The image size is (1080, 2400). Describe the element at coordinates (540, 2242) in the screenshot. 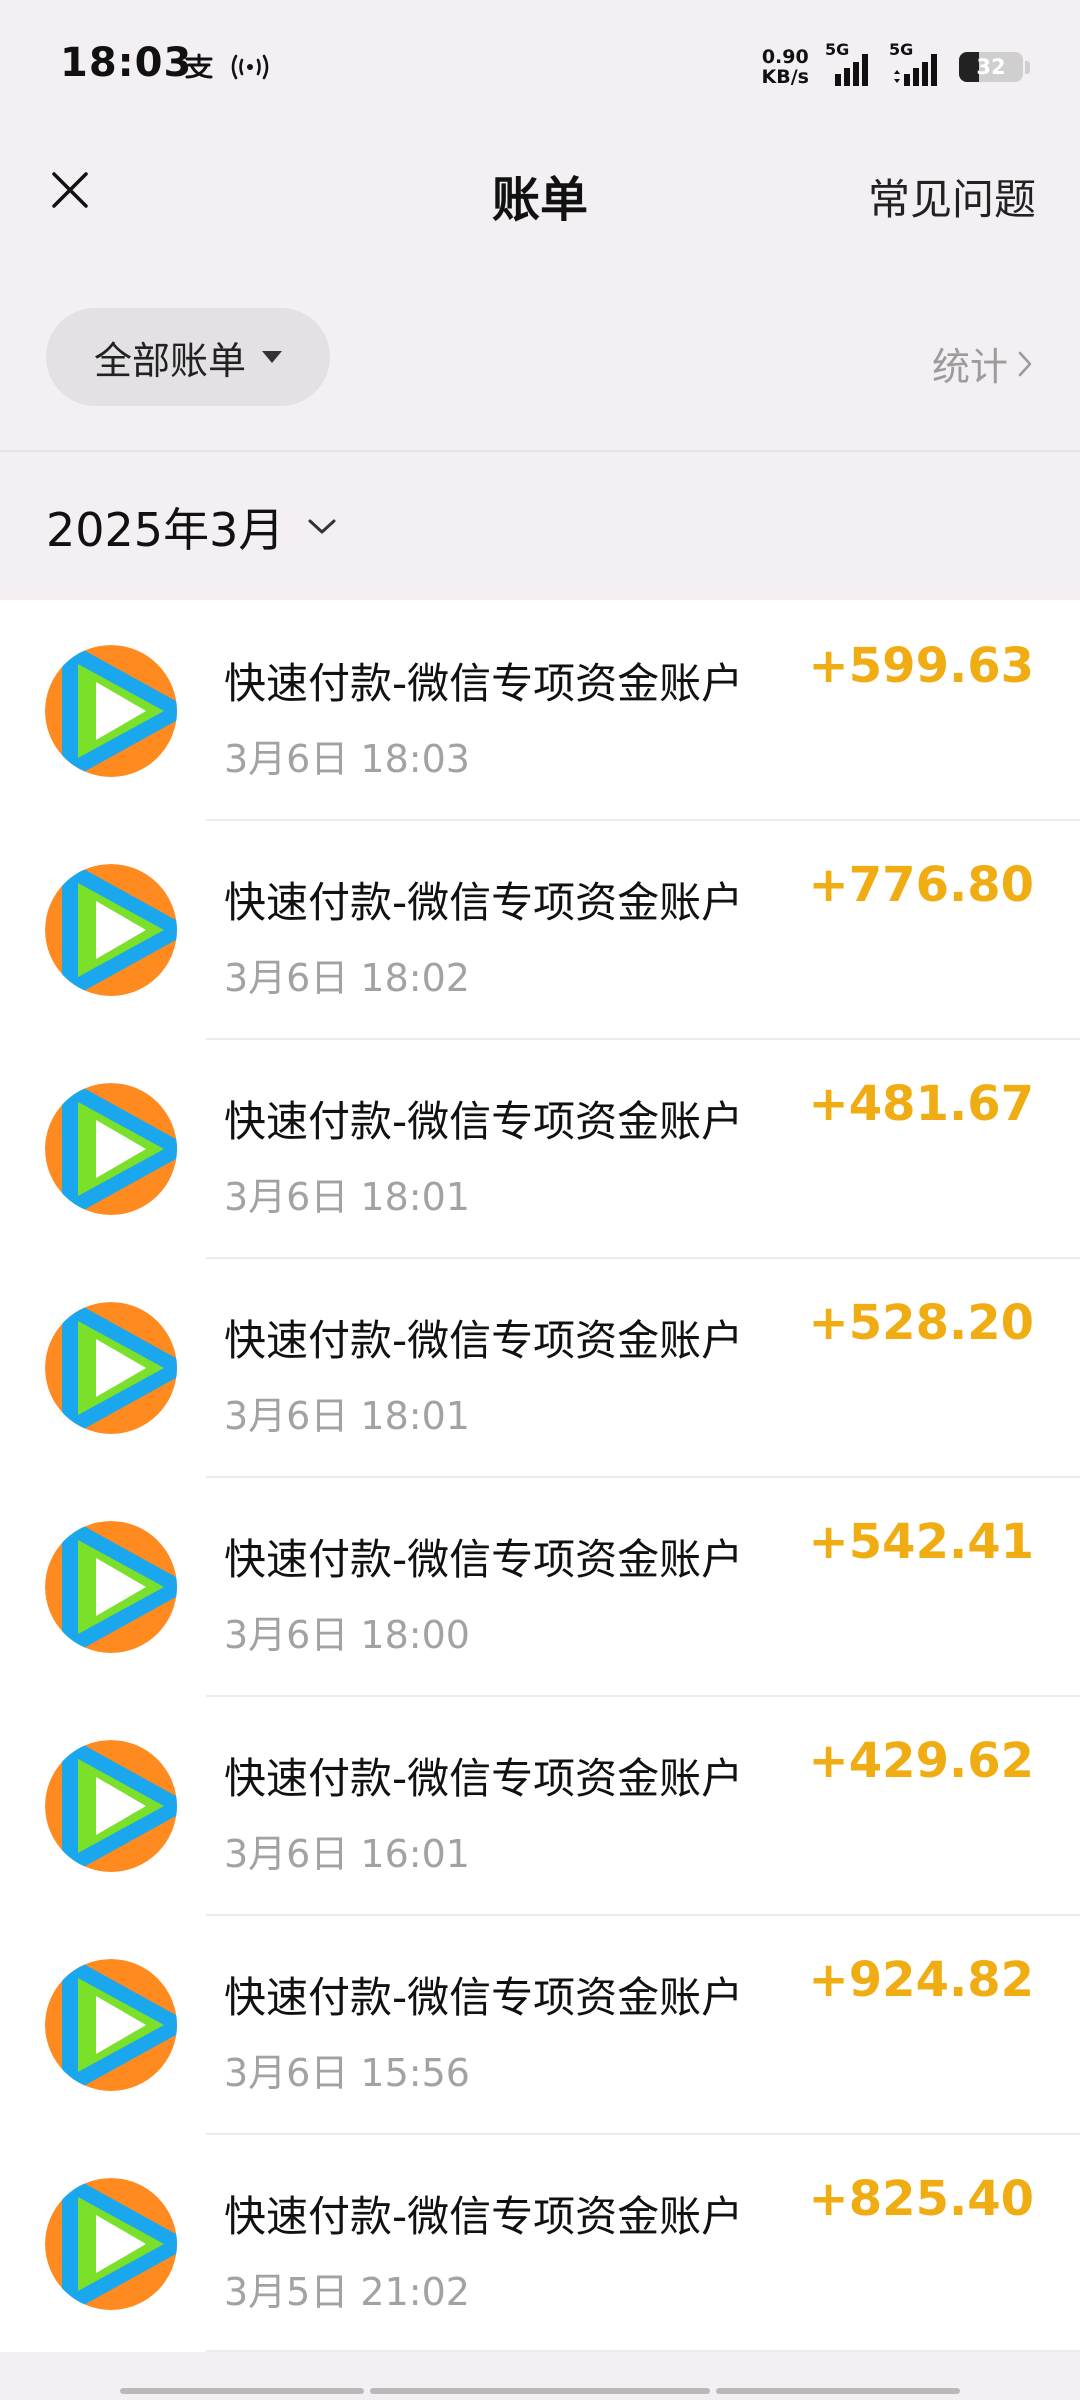

I see `bill-row: 快速付款-微信专项资金账户 3月5日 21:02 +825.40` at that location.